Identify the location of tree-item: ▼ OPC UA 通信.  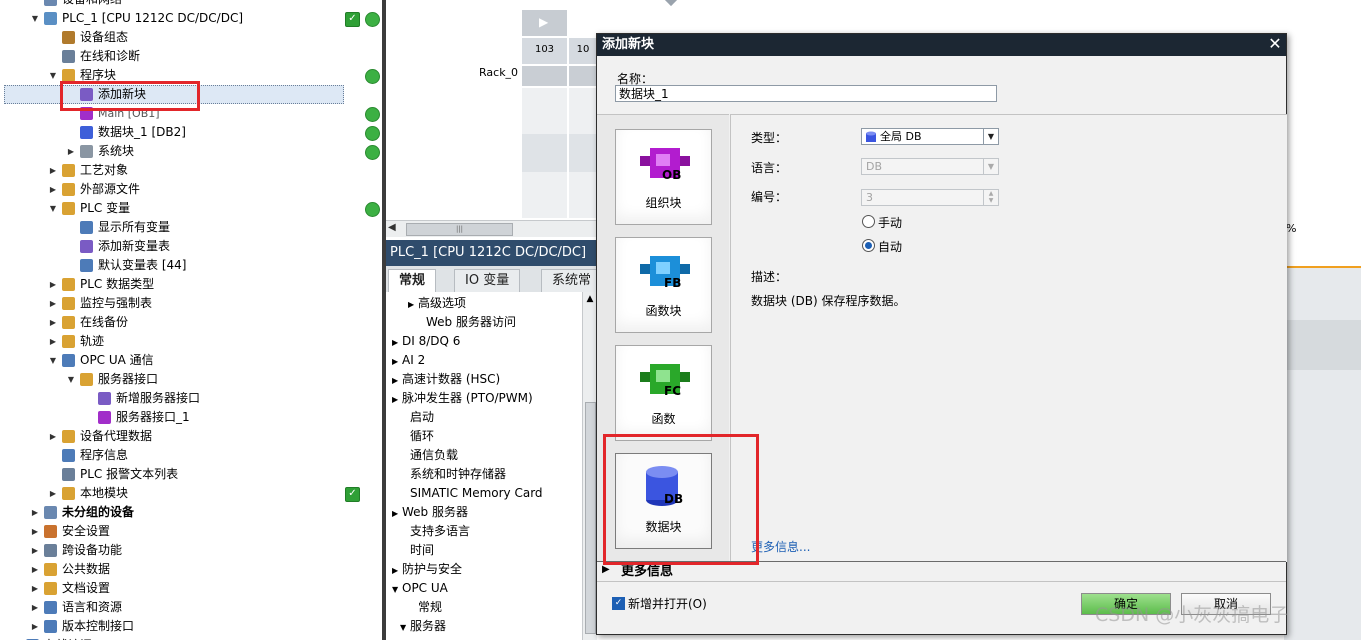
(191, 360).